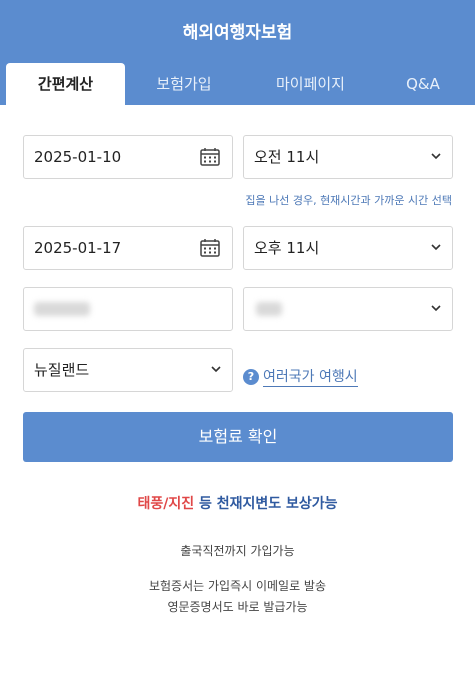 The width and height of the screenshot is (475, 698). I want to click on start-date-input: 2025-01-10, so click(128, 157).